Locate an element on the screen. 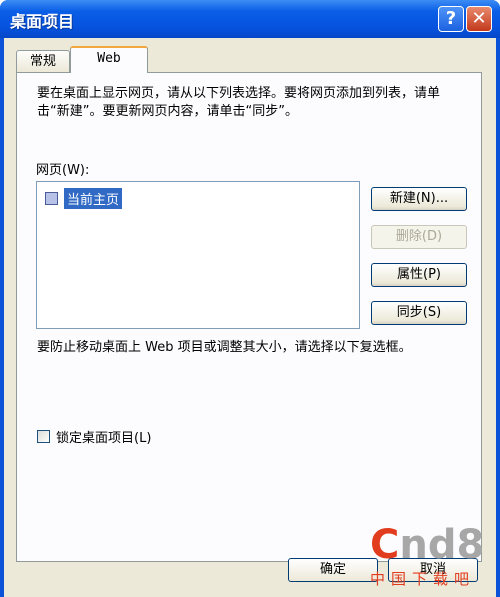  watermark-logo: Cnd8 中国下载吧 is located at coordinates (428, 555).